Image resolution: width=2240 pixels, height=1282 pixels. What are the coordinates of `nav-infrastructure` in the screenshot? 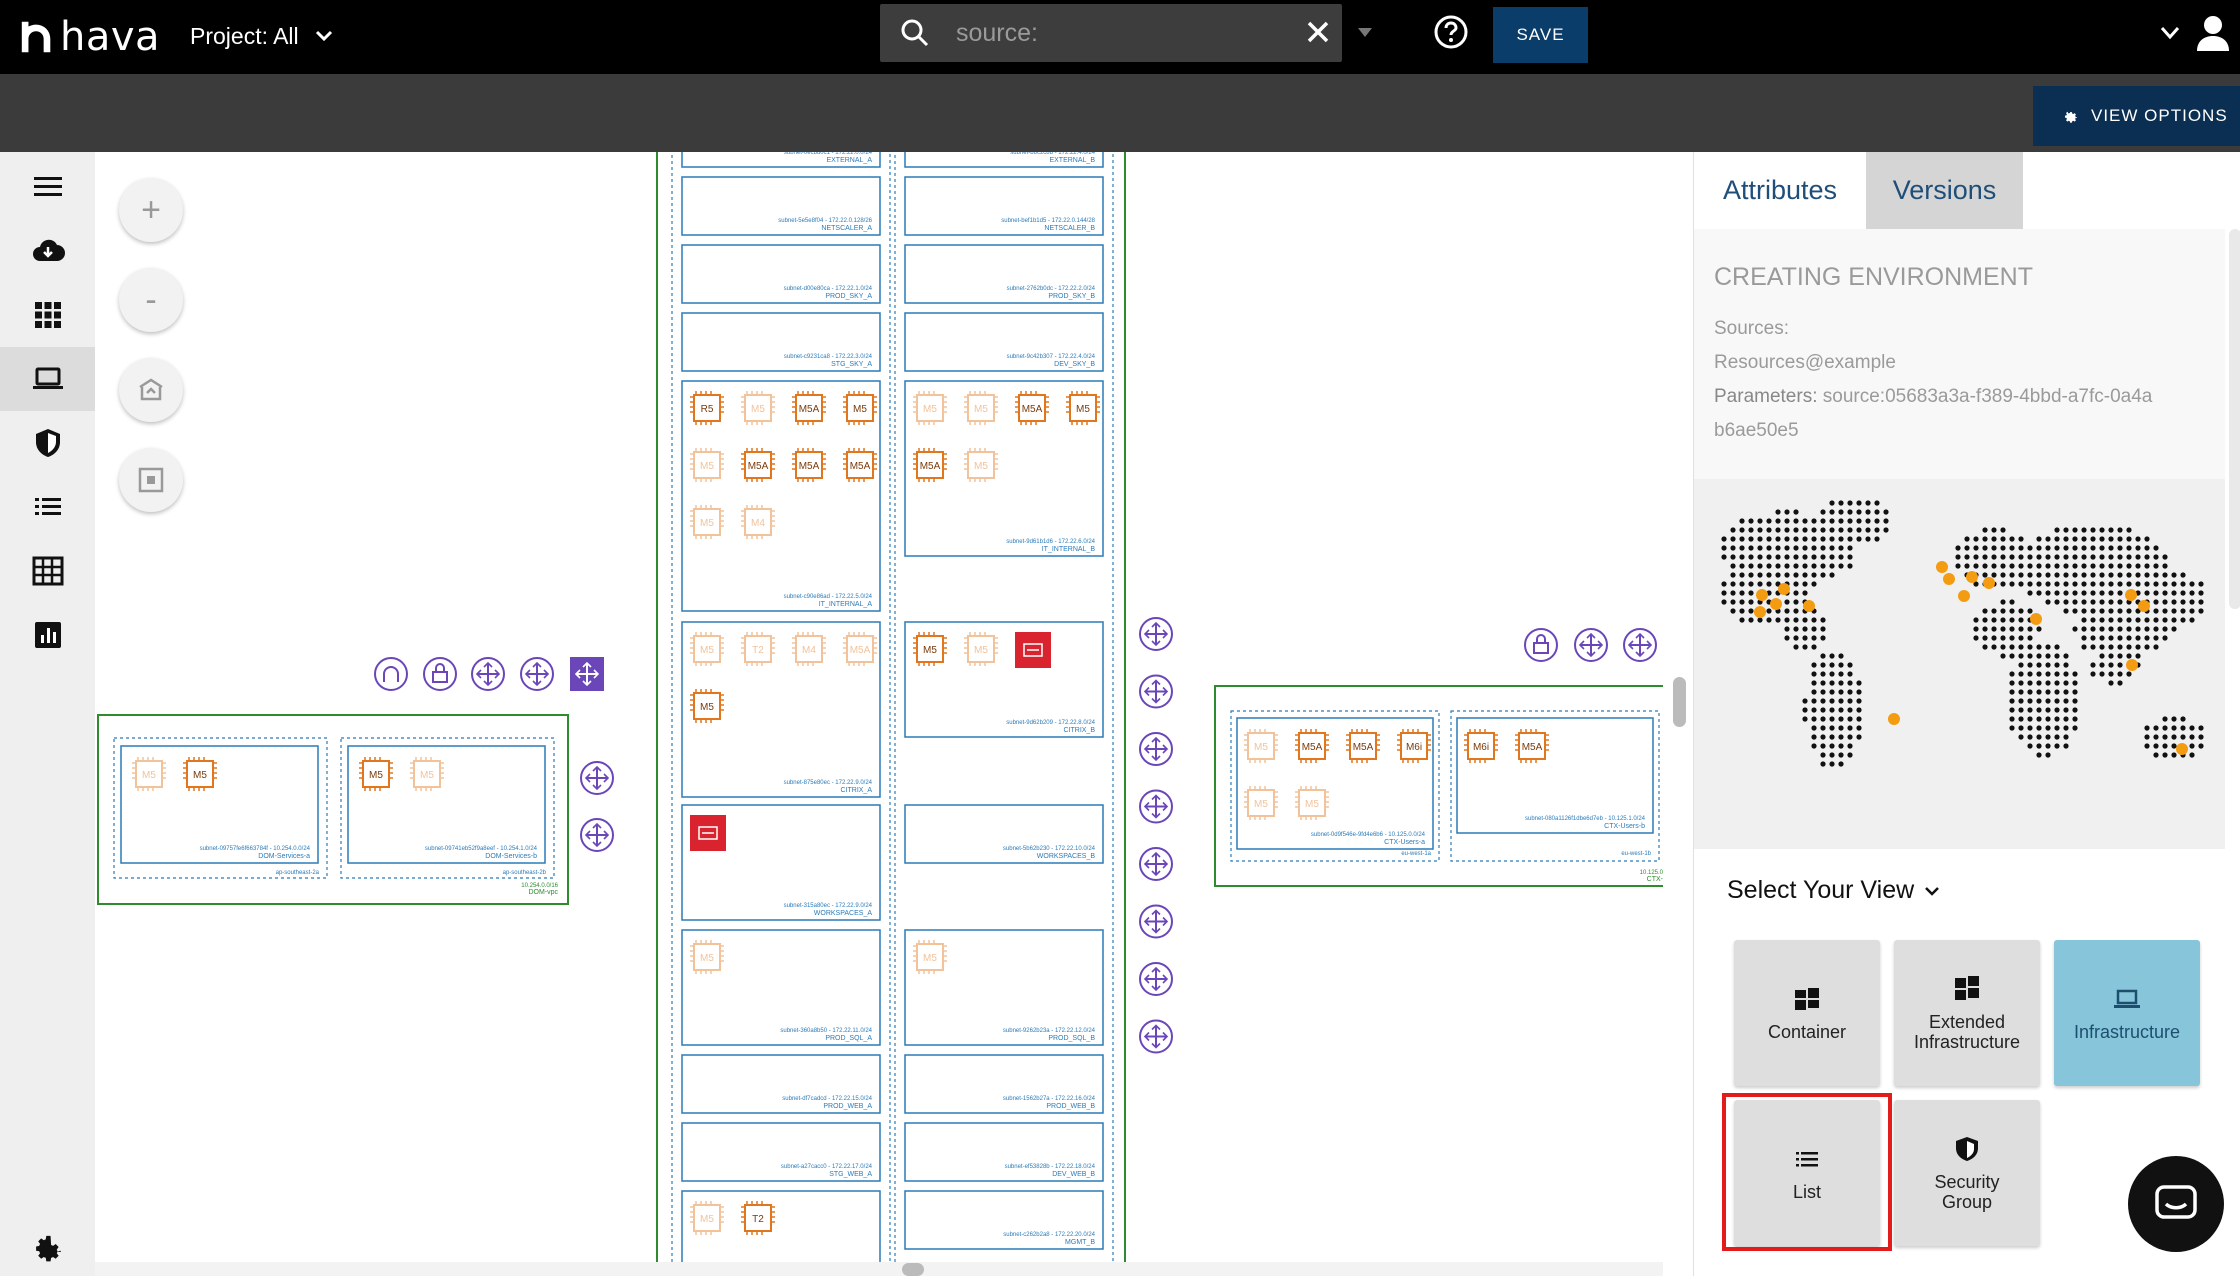 It's located at (47, 379).